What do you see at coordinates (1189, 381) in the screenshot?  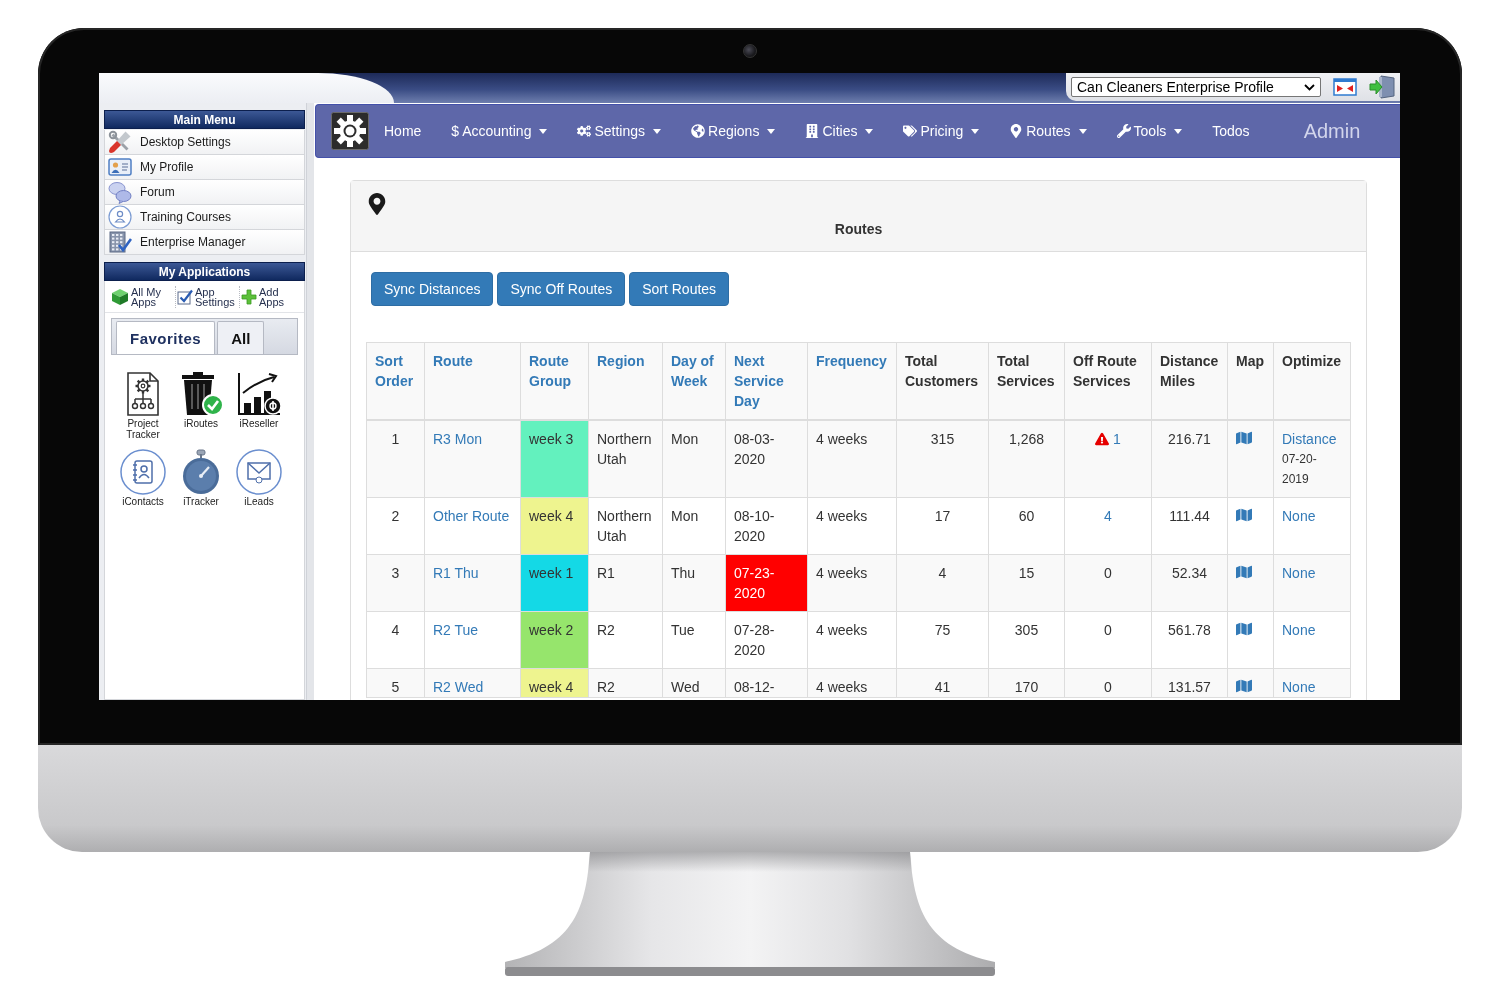 I see `column-header: Distance Miles` at bounding box center [1189, 381].